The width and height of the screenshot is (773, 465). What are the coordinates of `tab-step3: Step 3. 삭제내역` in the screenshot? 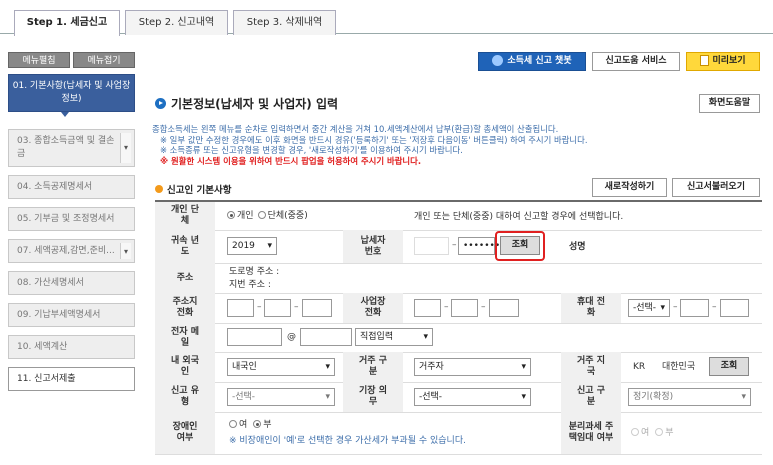 It's located at (284, 22).